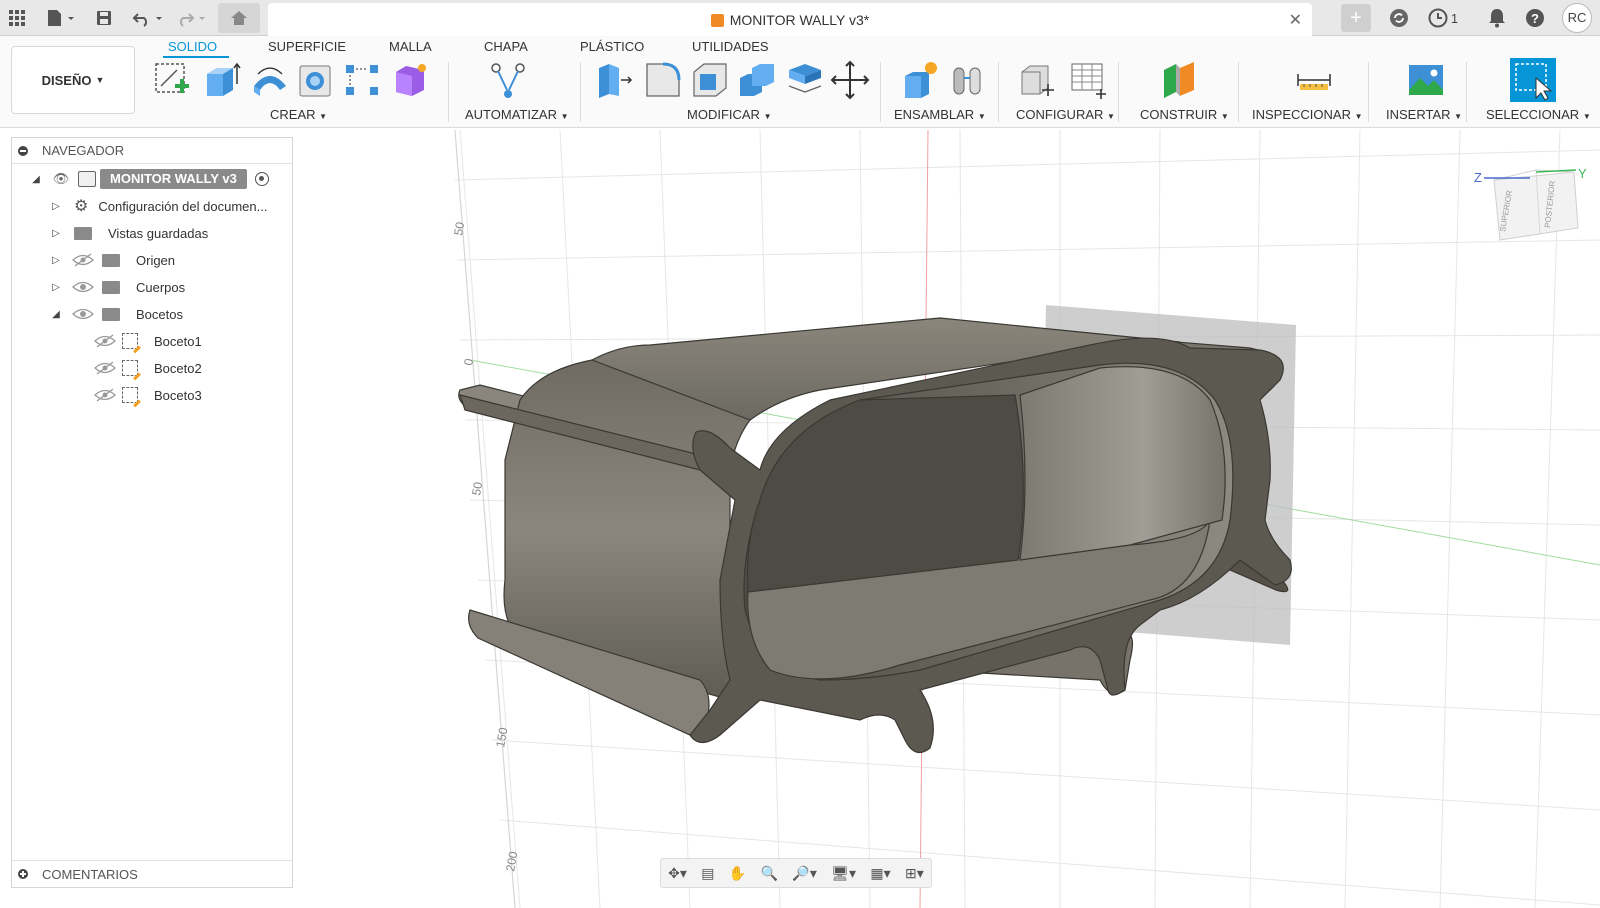  I want to click on browser-item-label: Cuerpos, so click(161, 287).